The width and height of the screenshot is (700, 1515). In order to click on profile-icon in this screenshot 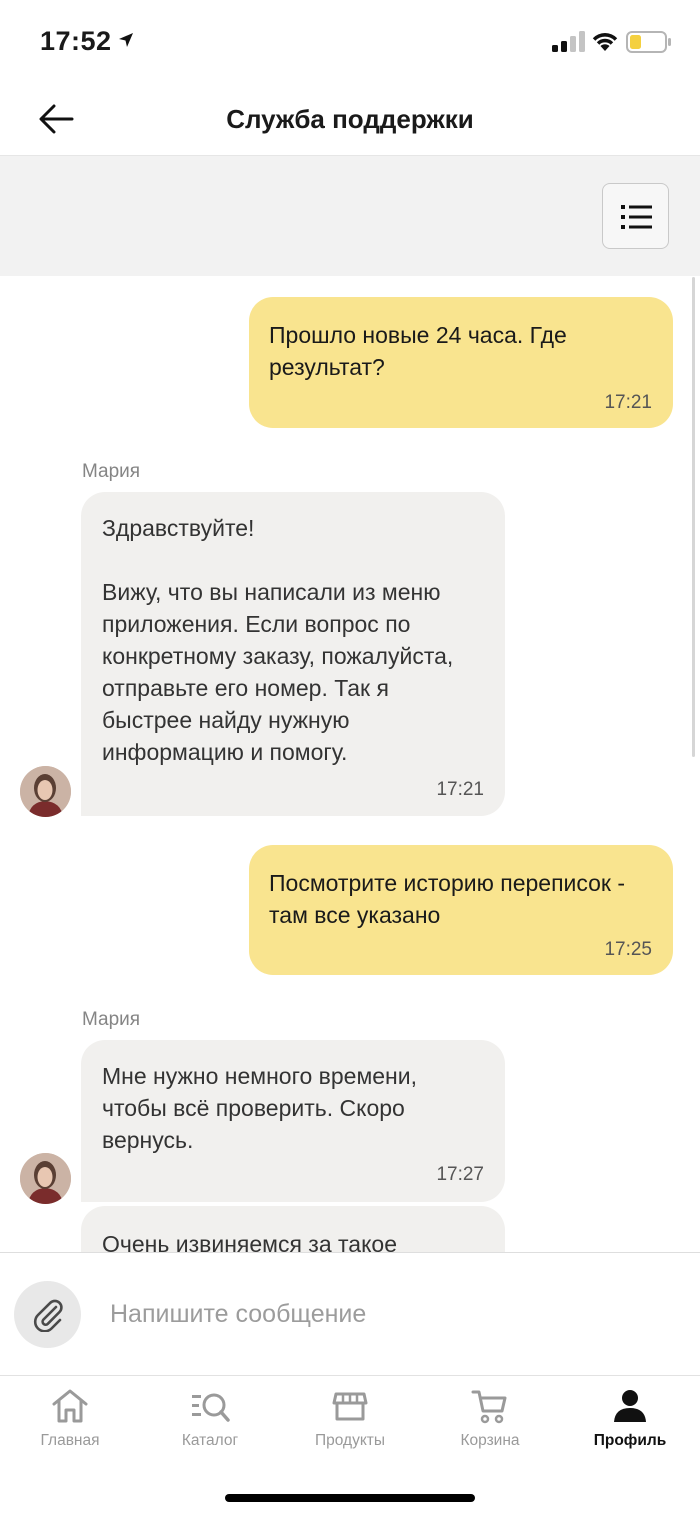, I will do `click(630, 1406)`.